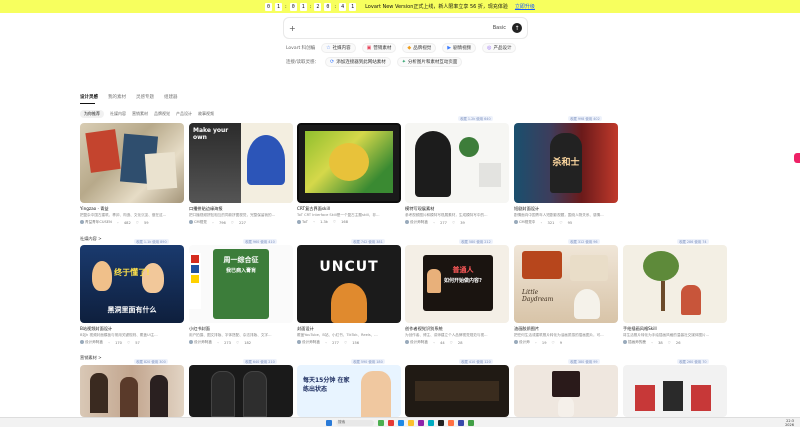 Image resolution: width=800 pixels, height=427 pixels. What do you see at coordinates (349, 391) in the screenshot?
I see `card-item: 每天15分钟 在家练出状态` at bounding box center [349, 391].